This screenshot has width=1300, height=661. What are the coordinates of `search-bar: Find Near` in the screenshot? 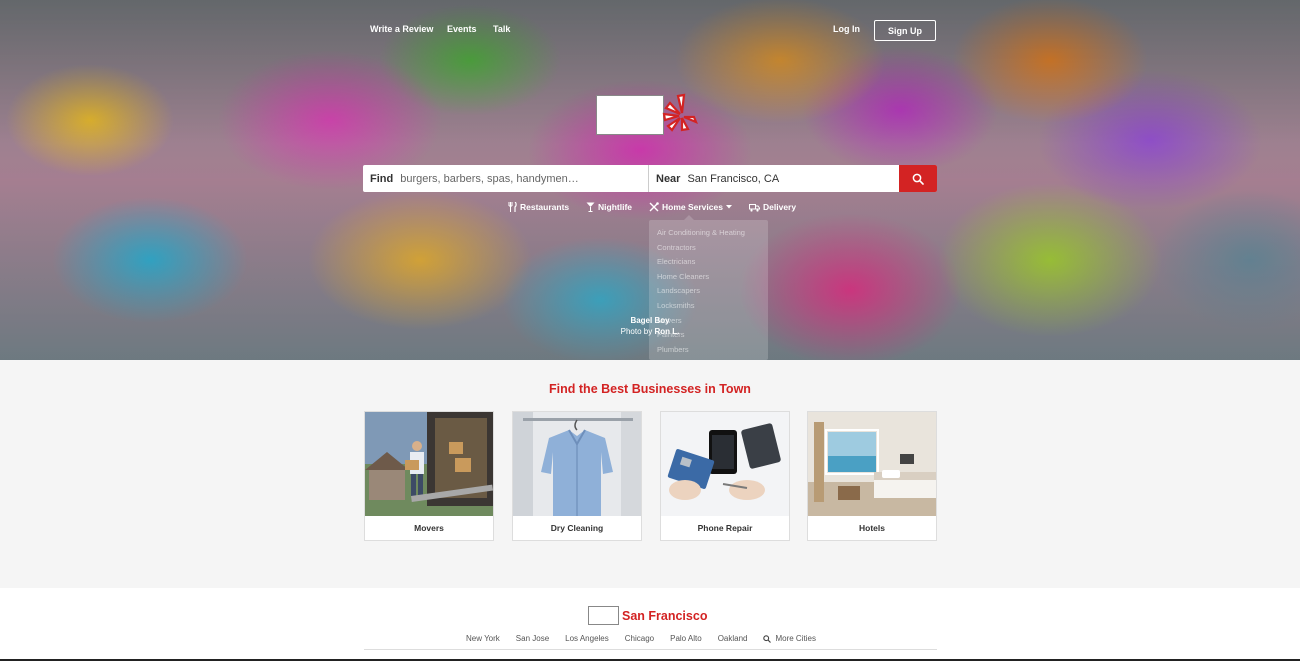 It's located at (650, 178).